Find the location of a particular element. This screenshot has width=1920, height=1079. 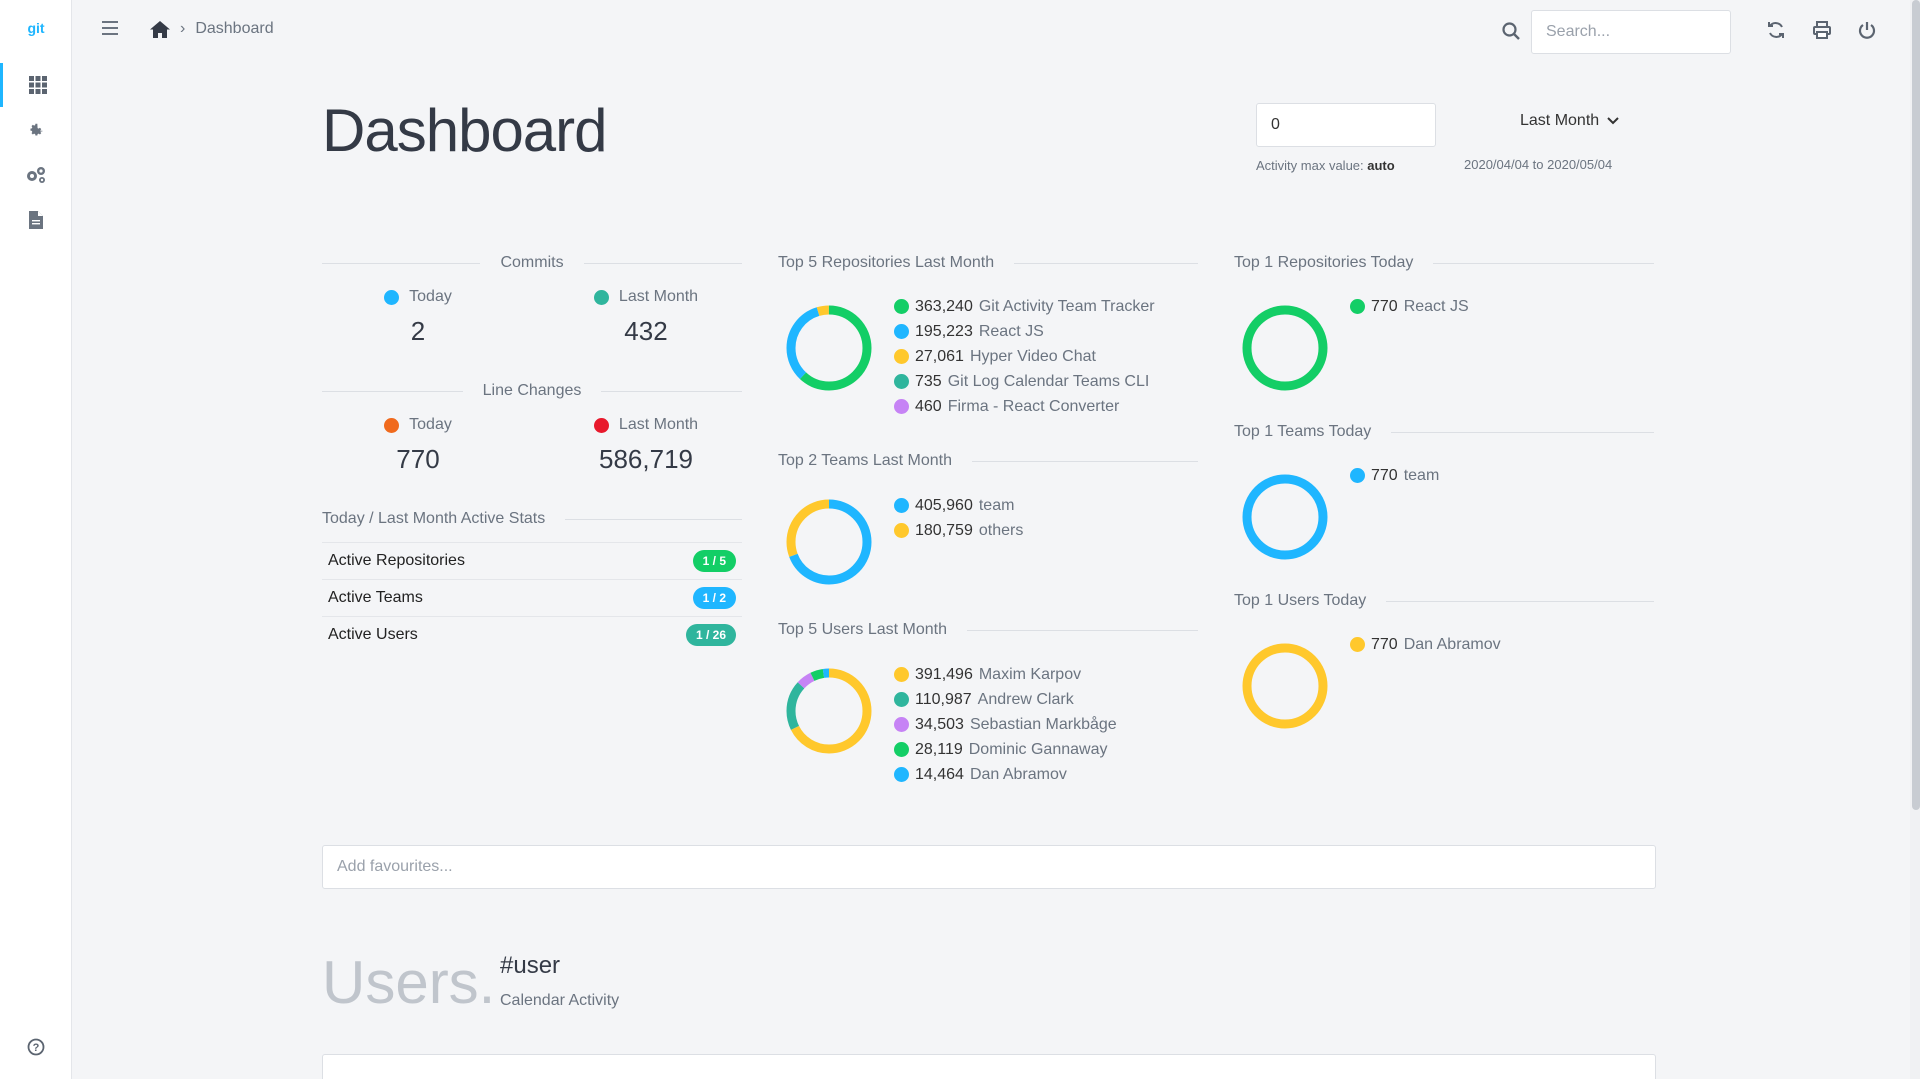

legend-item: 14,464 Dan Abramov is located at coordinates (1005, 774).